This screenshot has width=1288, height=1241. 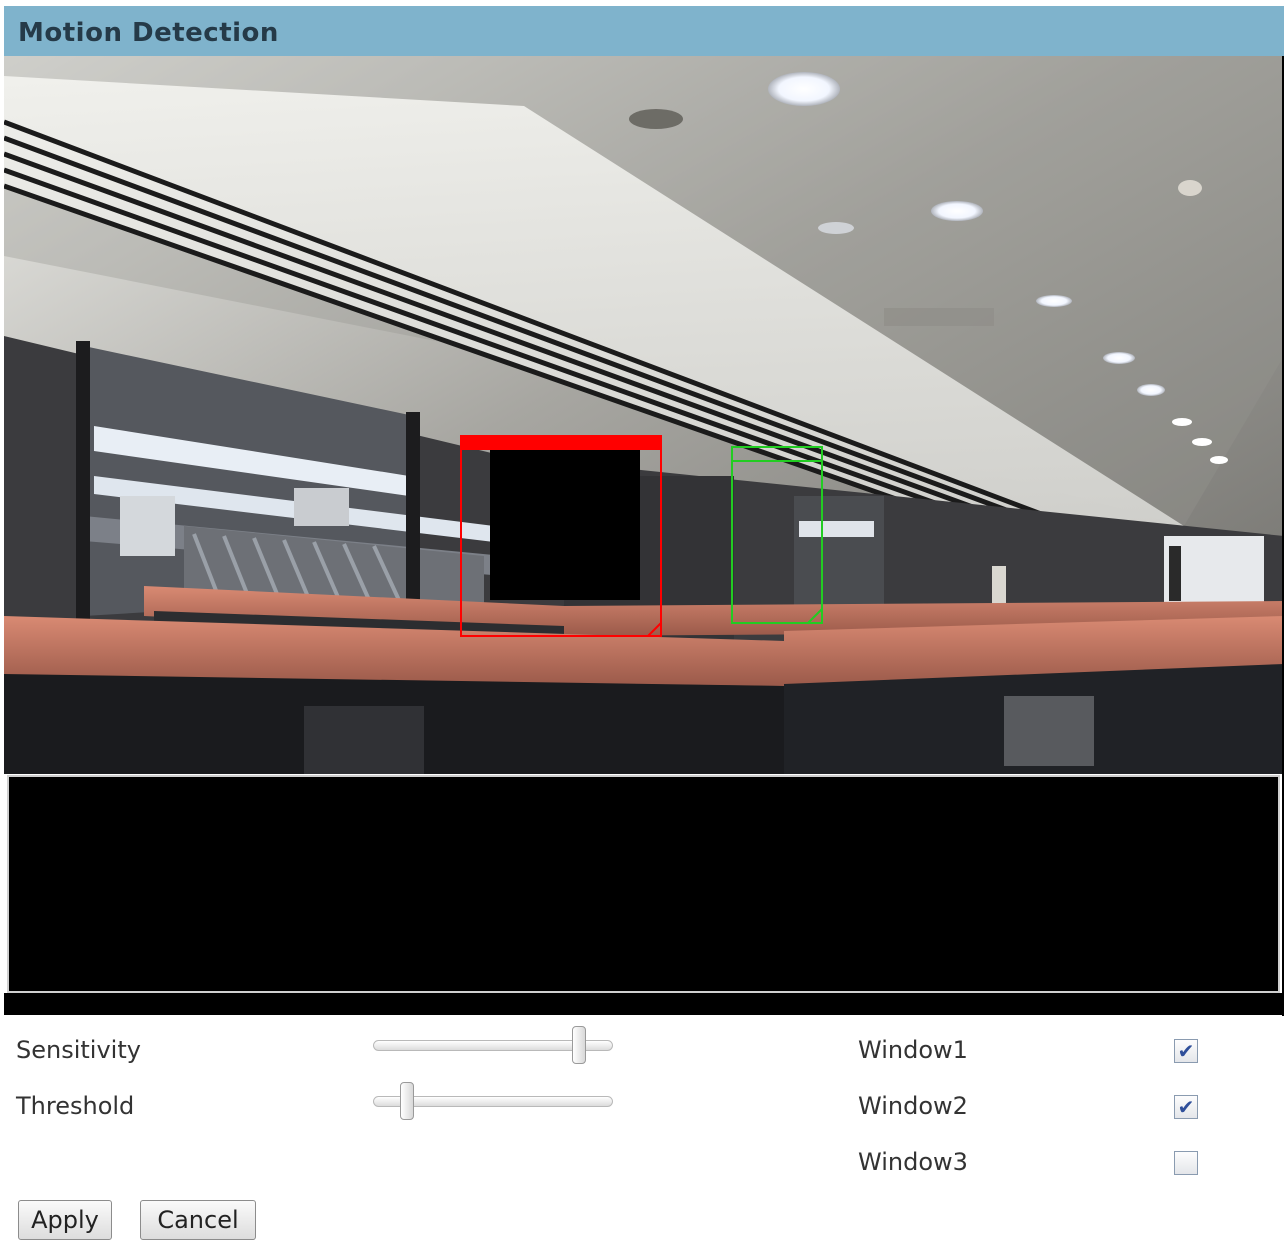 What do you see at coordinates (579, 1045) in the screenshot?
I see `sensitivity-slider-handle` at bounding box center [579, 1045].